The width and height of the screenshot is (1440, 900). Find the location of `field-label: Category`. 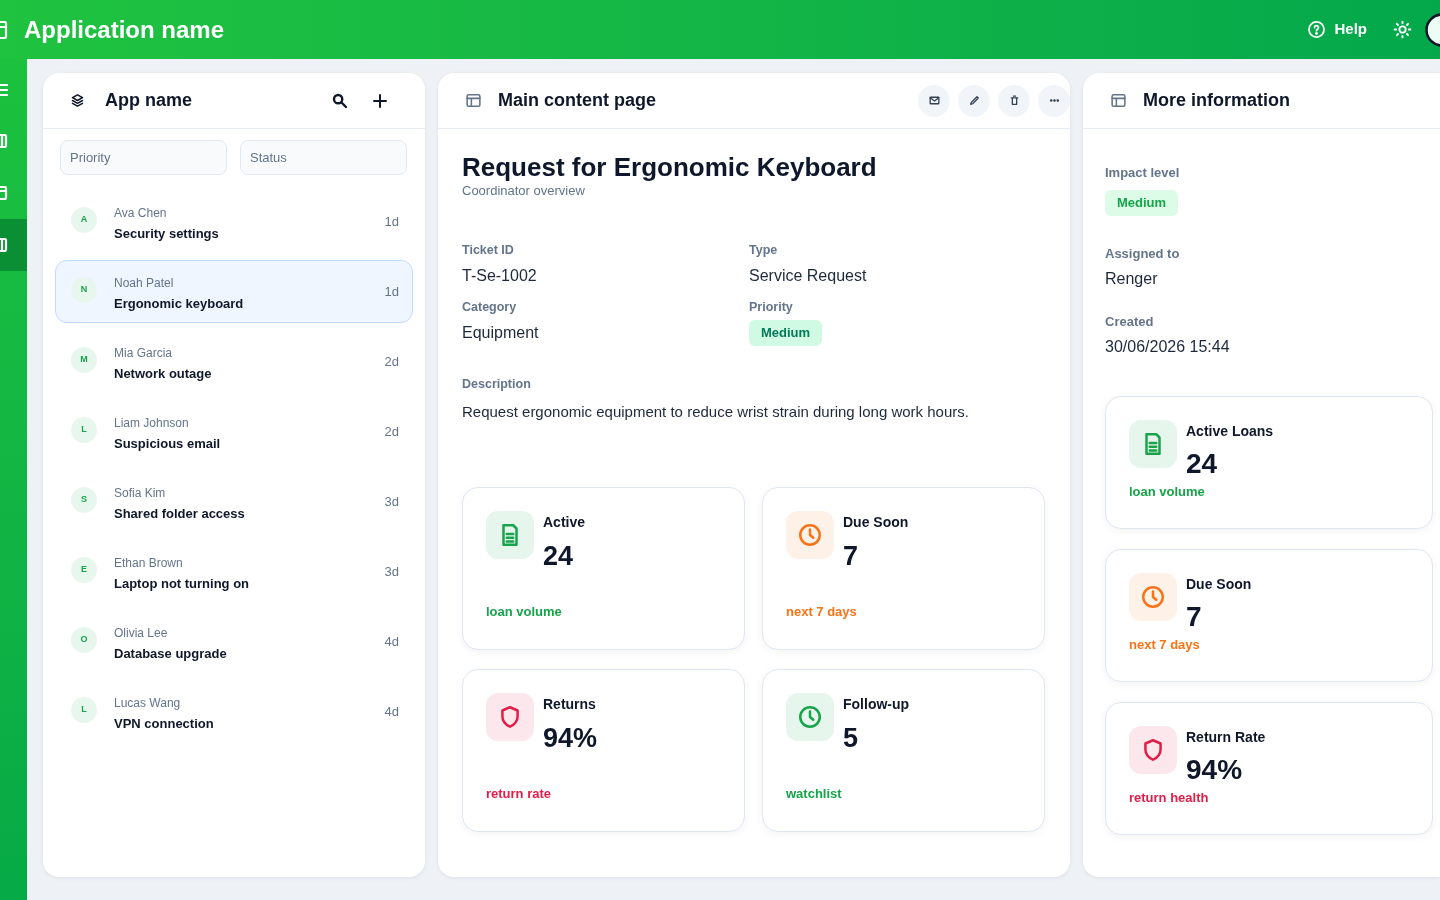

field-label: Category is located at coordinates (489, 307).